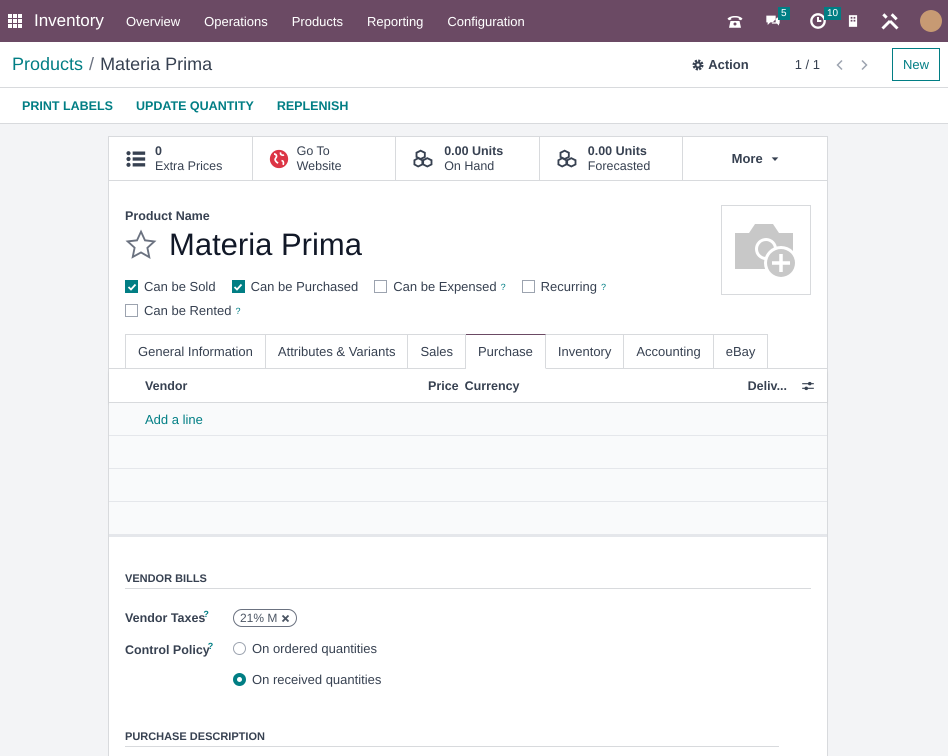 The height and width of the screenshot is (756, 948). I want to click on tab: General Information, so click(195, 351).